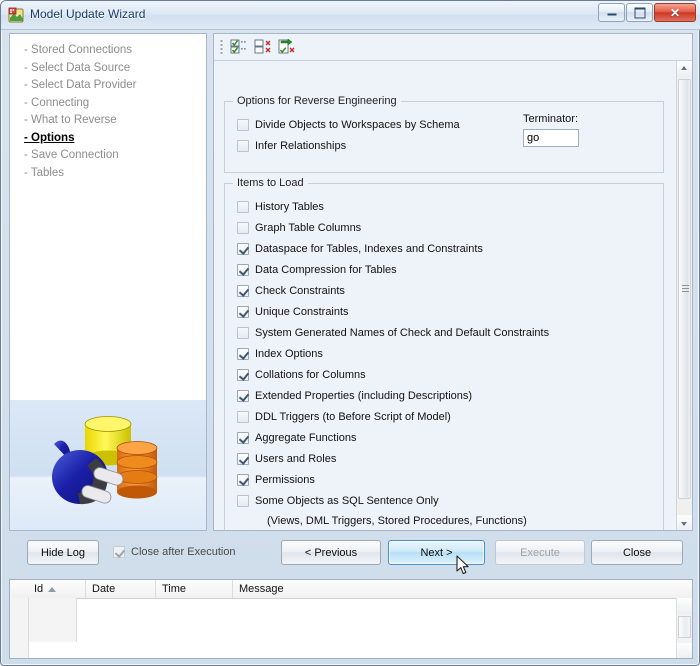 The width and height of the screenshot is (700, 666). I want to click on options-scrollbar, so click(684, 295).